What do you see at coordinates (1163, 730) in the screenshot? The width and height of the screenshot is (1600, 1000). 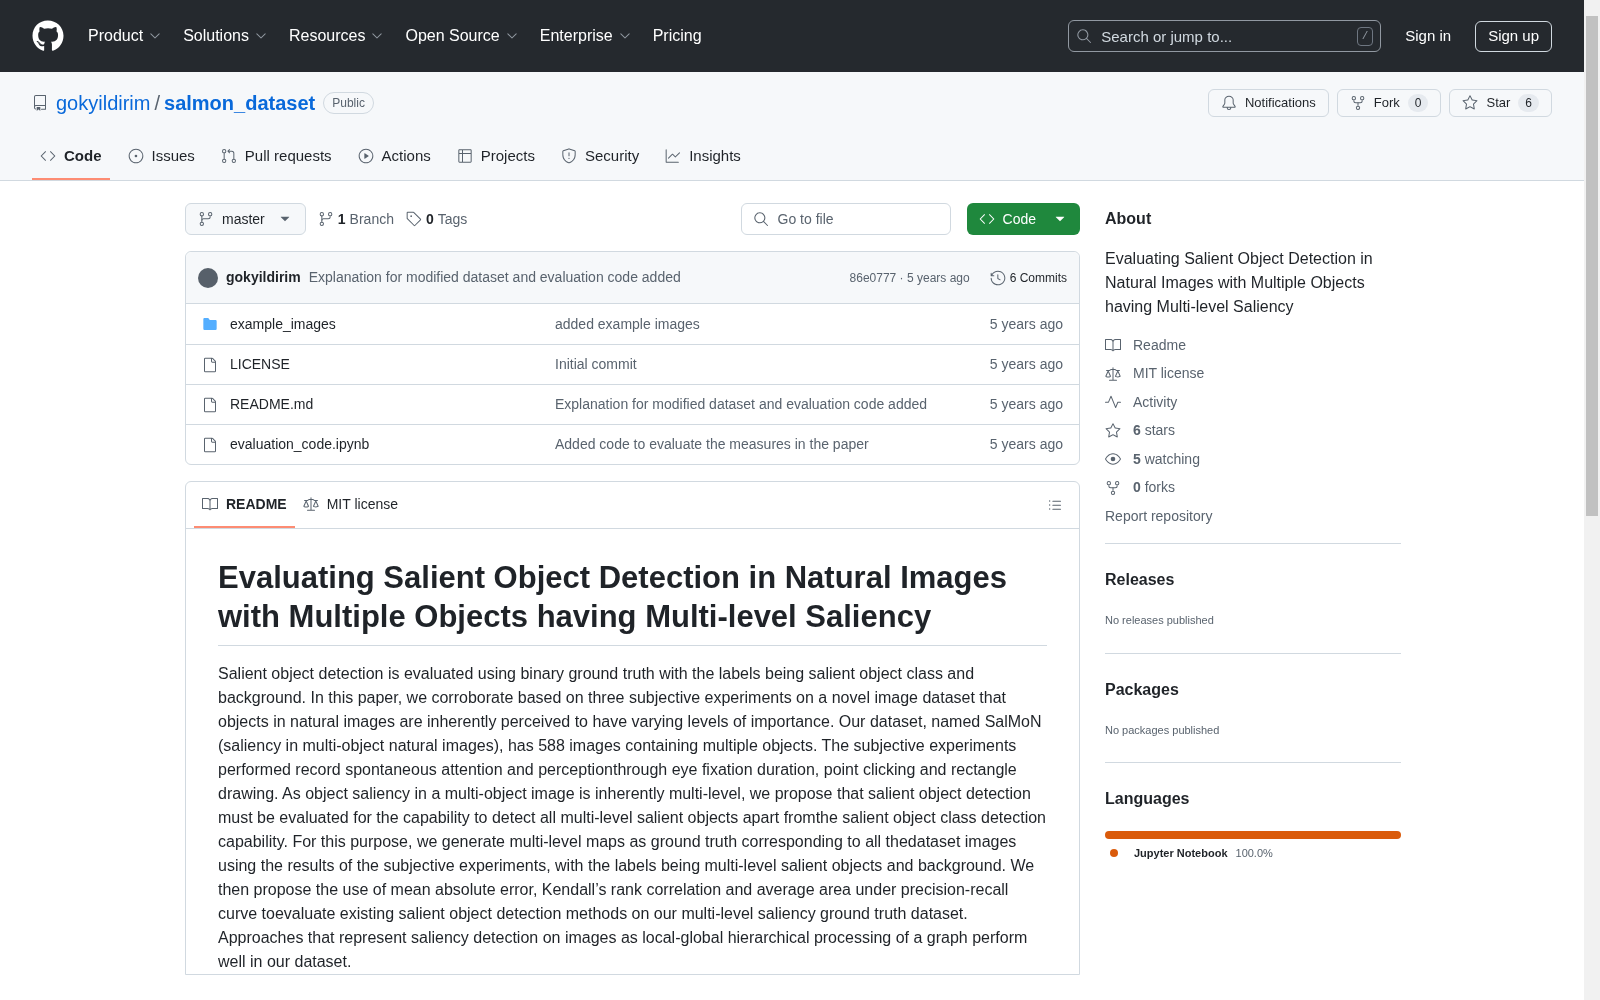 I see `empty-note: No packages published` at bounding box center [1163, 730].